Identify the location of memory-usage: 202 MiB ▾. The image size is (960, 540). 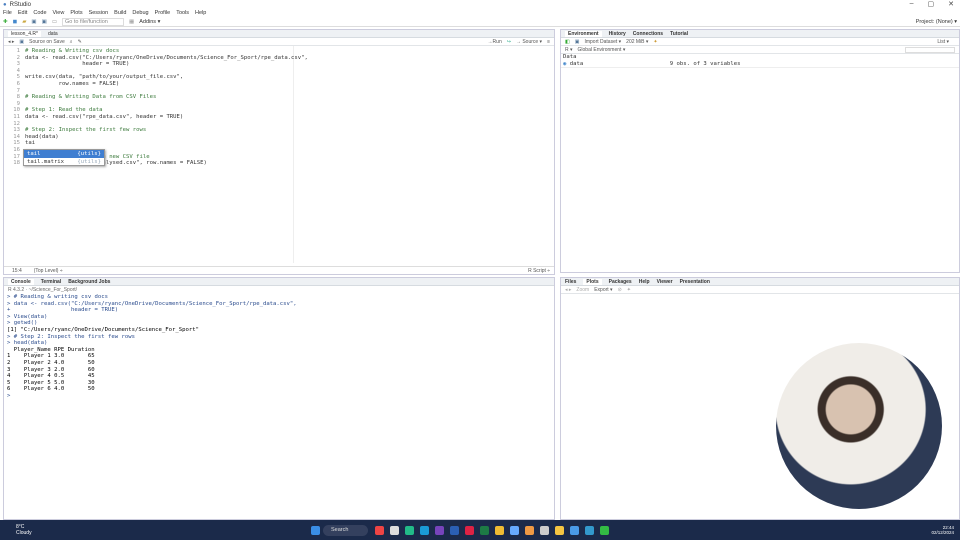
(637, 42).